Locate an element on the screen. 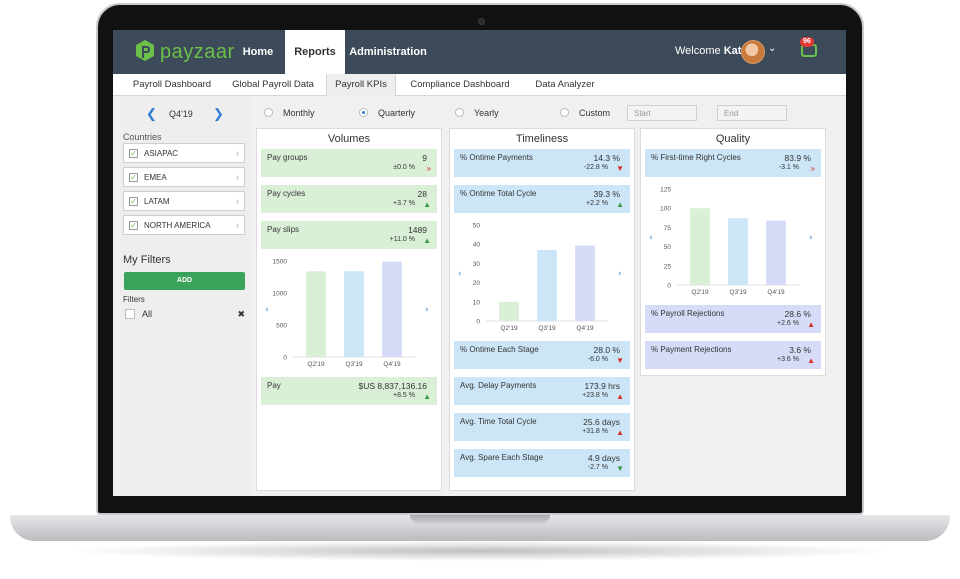 This screenshot has height=579, width=960. kpi-change: +8.5 % is located at coordinates (404, 395).